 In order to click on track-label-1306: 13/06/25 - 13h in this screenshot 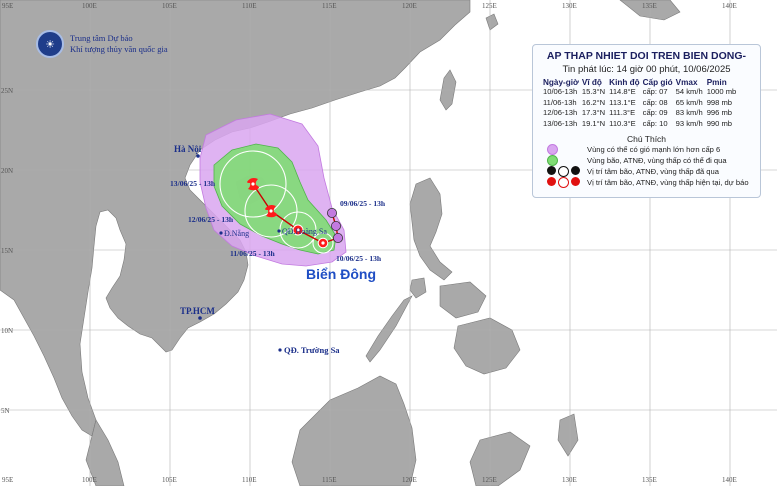, I will do `click(193, 183)`.